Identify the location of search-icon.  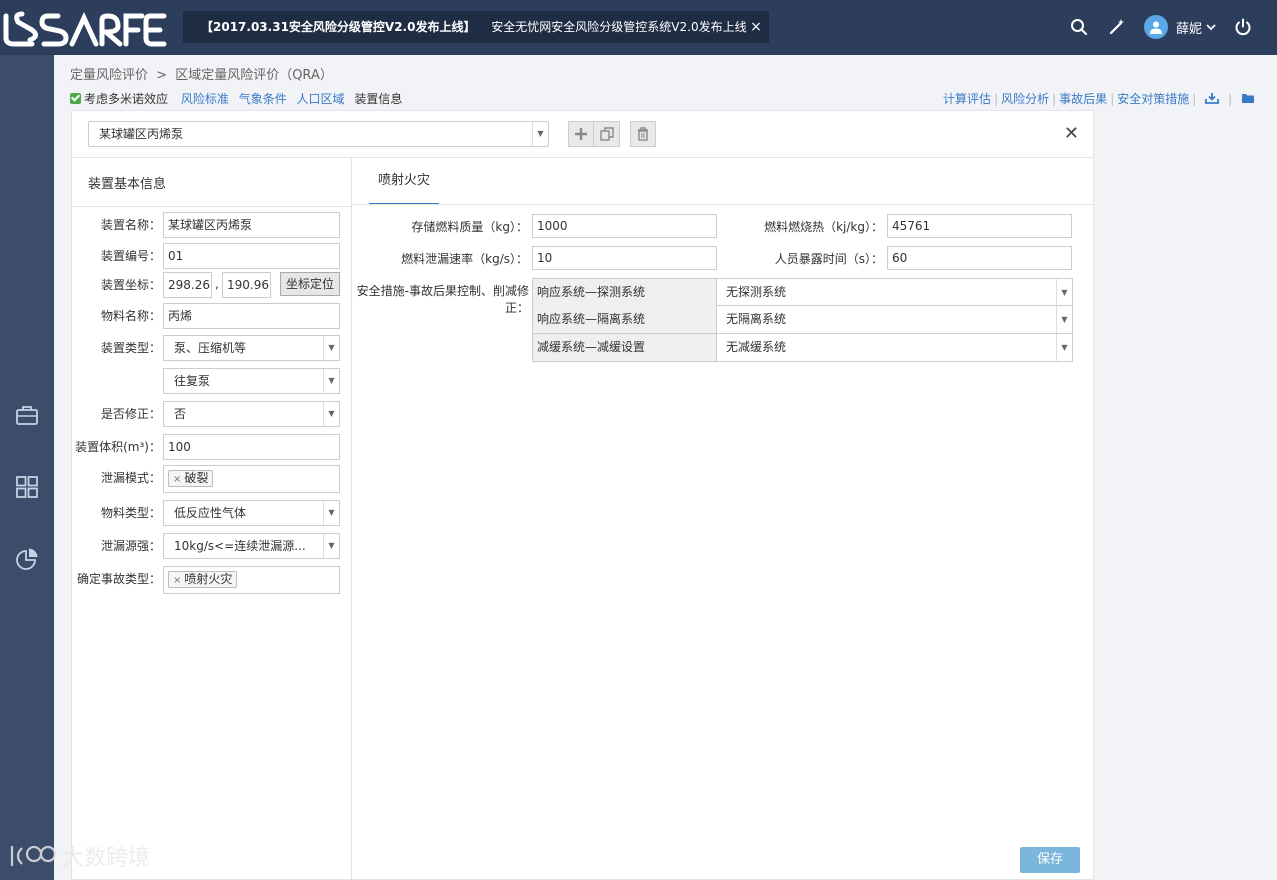
(1079, 27).